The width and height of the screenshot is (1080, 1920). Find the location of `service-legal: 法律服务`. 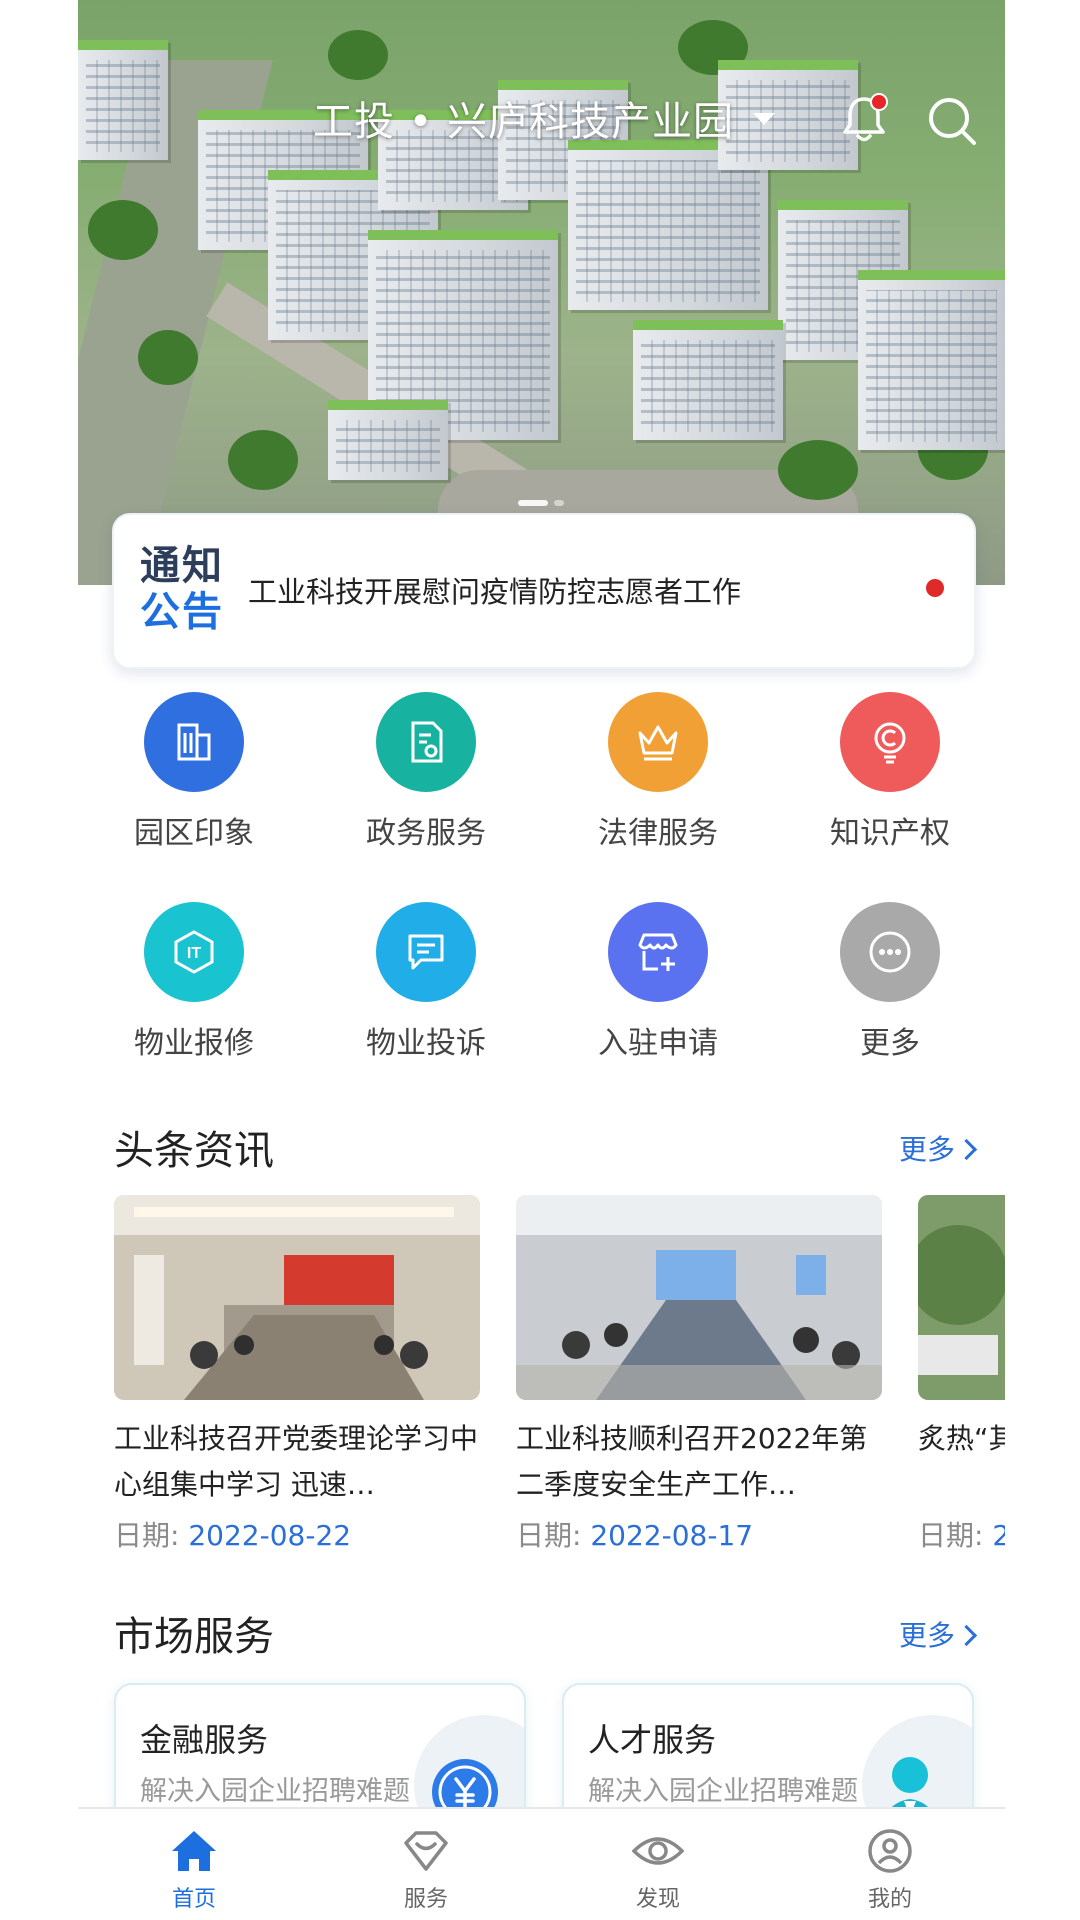

service-legal: 法律服务 is located at coordinates (658, 780).